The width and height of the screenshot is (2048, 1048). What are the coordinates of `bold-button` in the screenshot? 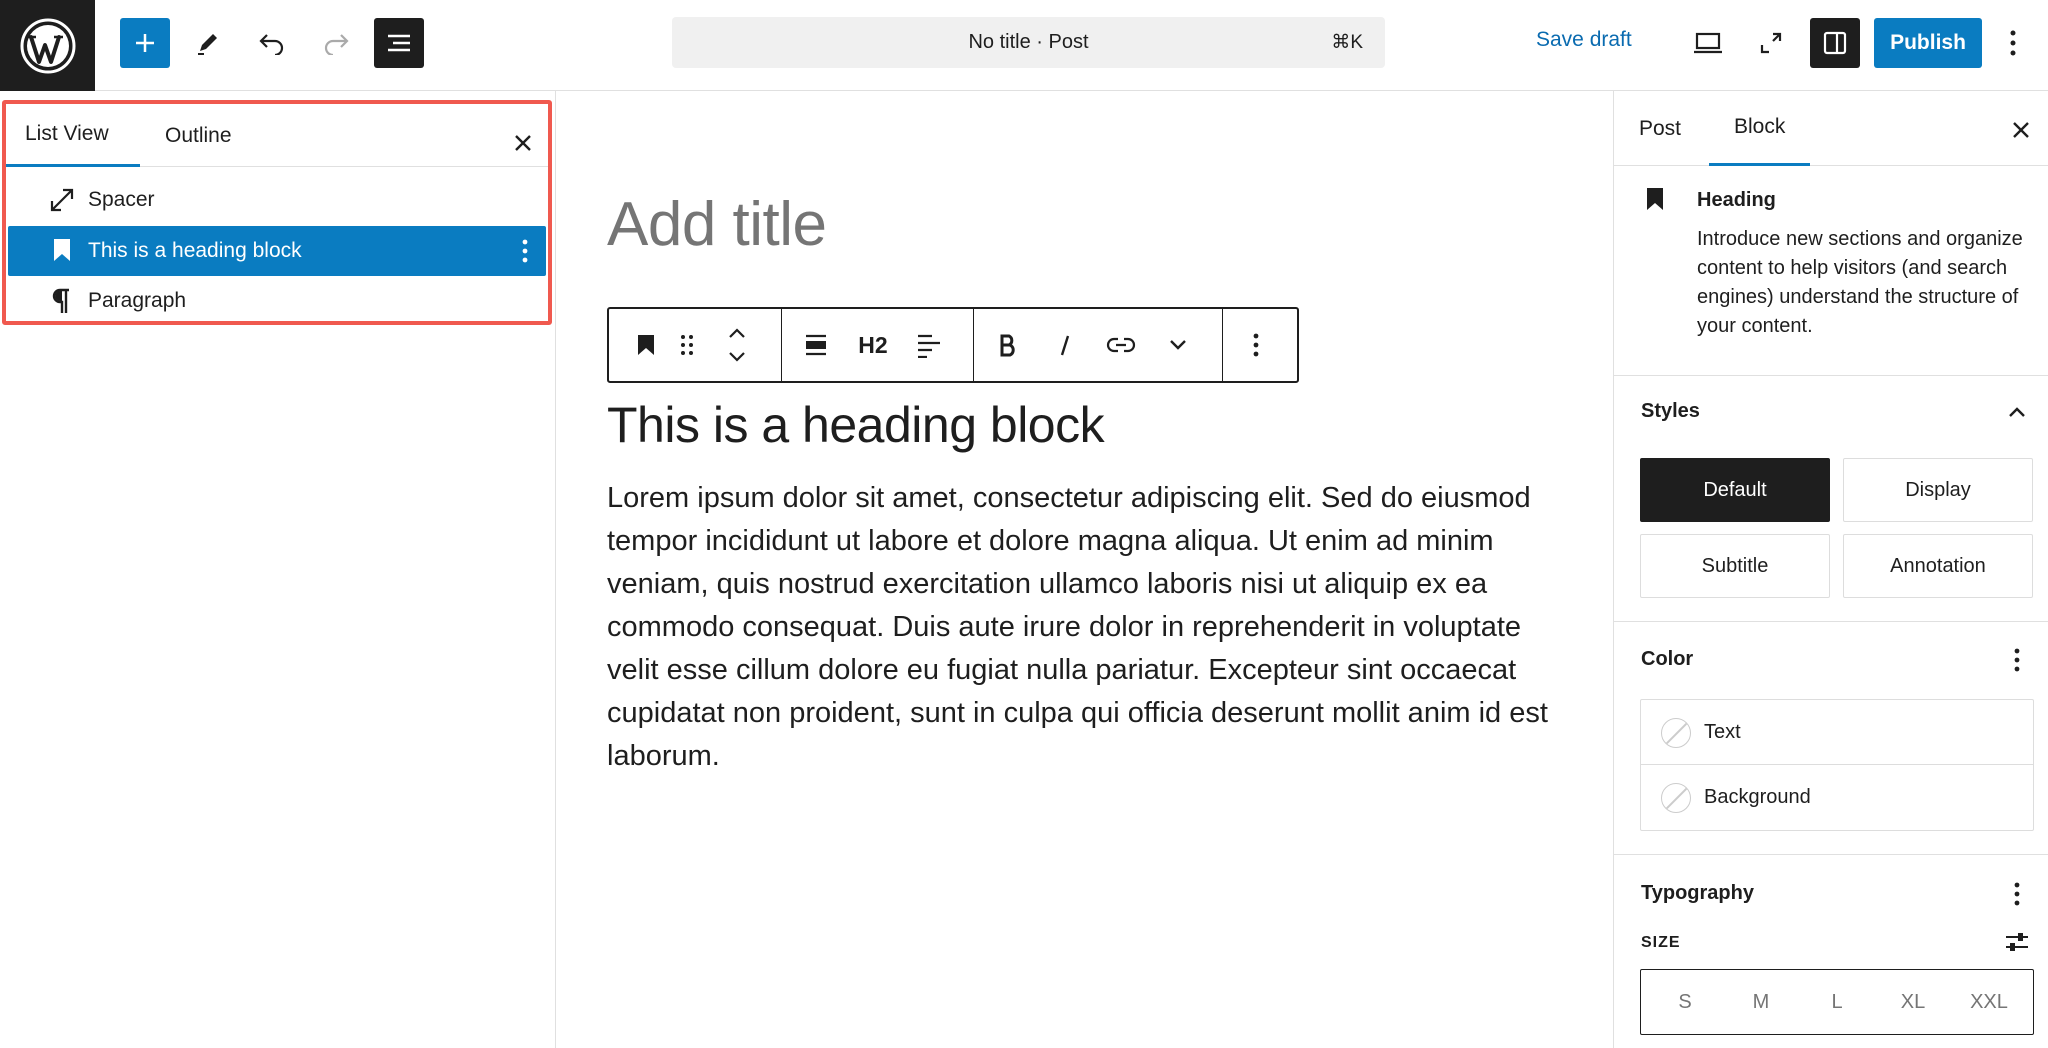 It's located at (1008, 345).